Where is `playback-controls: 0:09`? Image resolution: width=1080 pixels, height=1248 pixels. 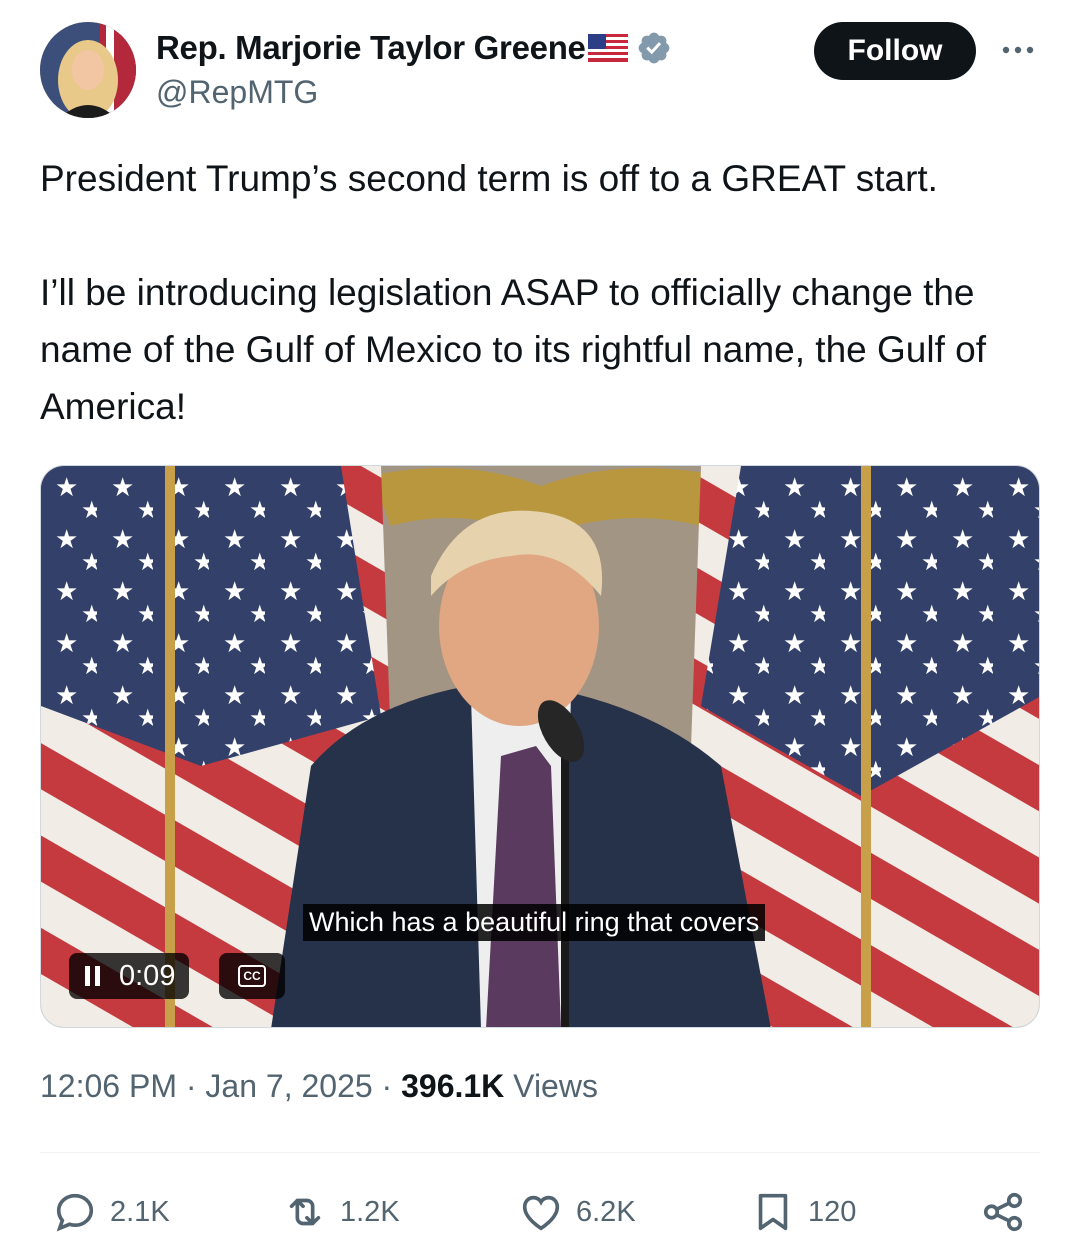
playback-controls: 0:09 is located at coordinates (129, 976).